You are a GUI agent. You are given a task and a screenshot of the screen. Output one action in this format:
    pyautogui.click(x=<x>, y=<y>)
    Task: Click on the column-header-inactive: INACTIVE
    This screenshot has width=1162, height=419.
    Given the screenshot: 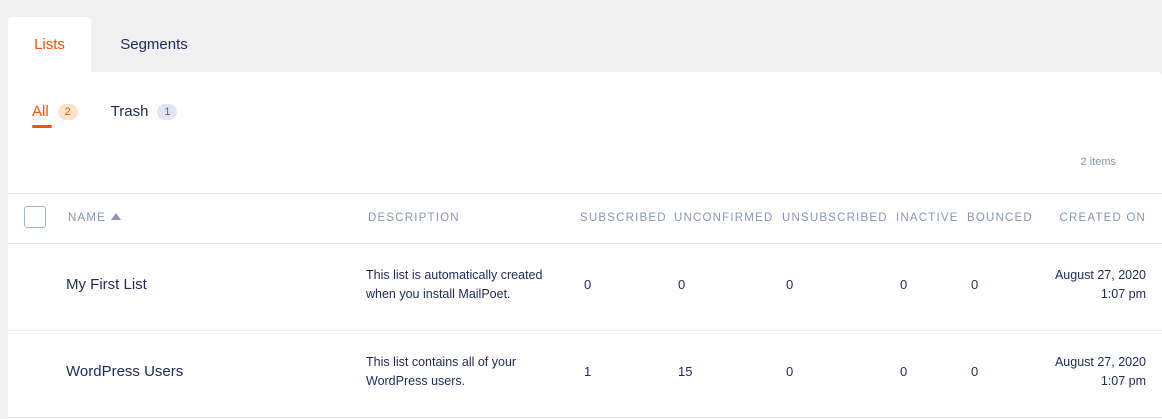 What is the action you would take?
    pyautogui.click(x=927, y=218)
    